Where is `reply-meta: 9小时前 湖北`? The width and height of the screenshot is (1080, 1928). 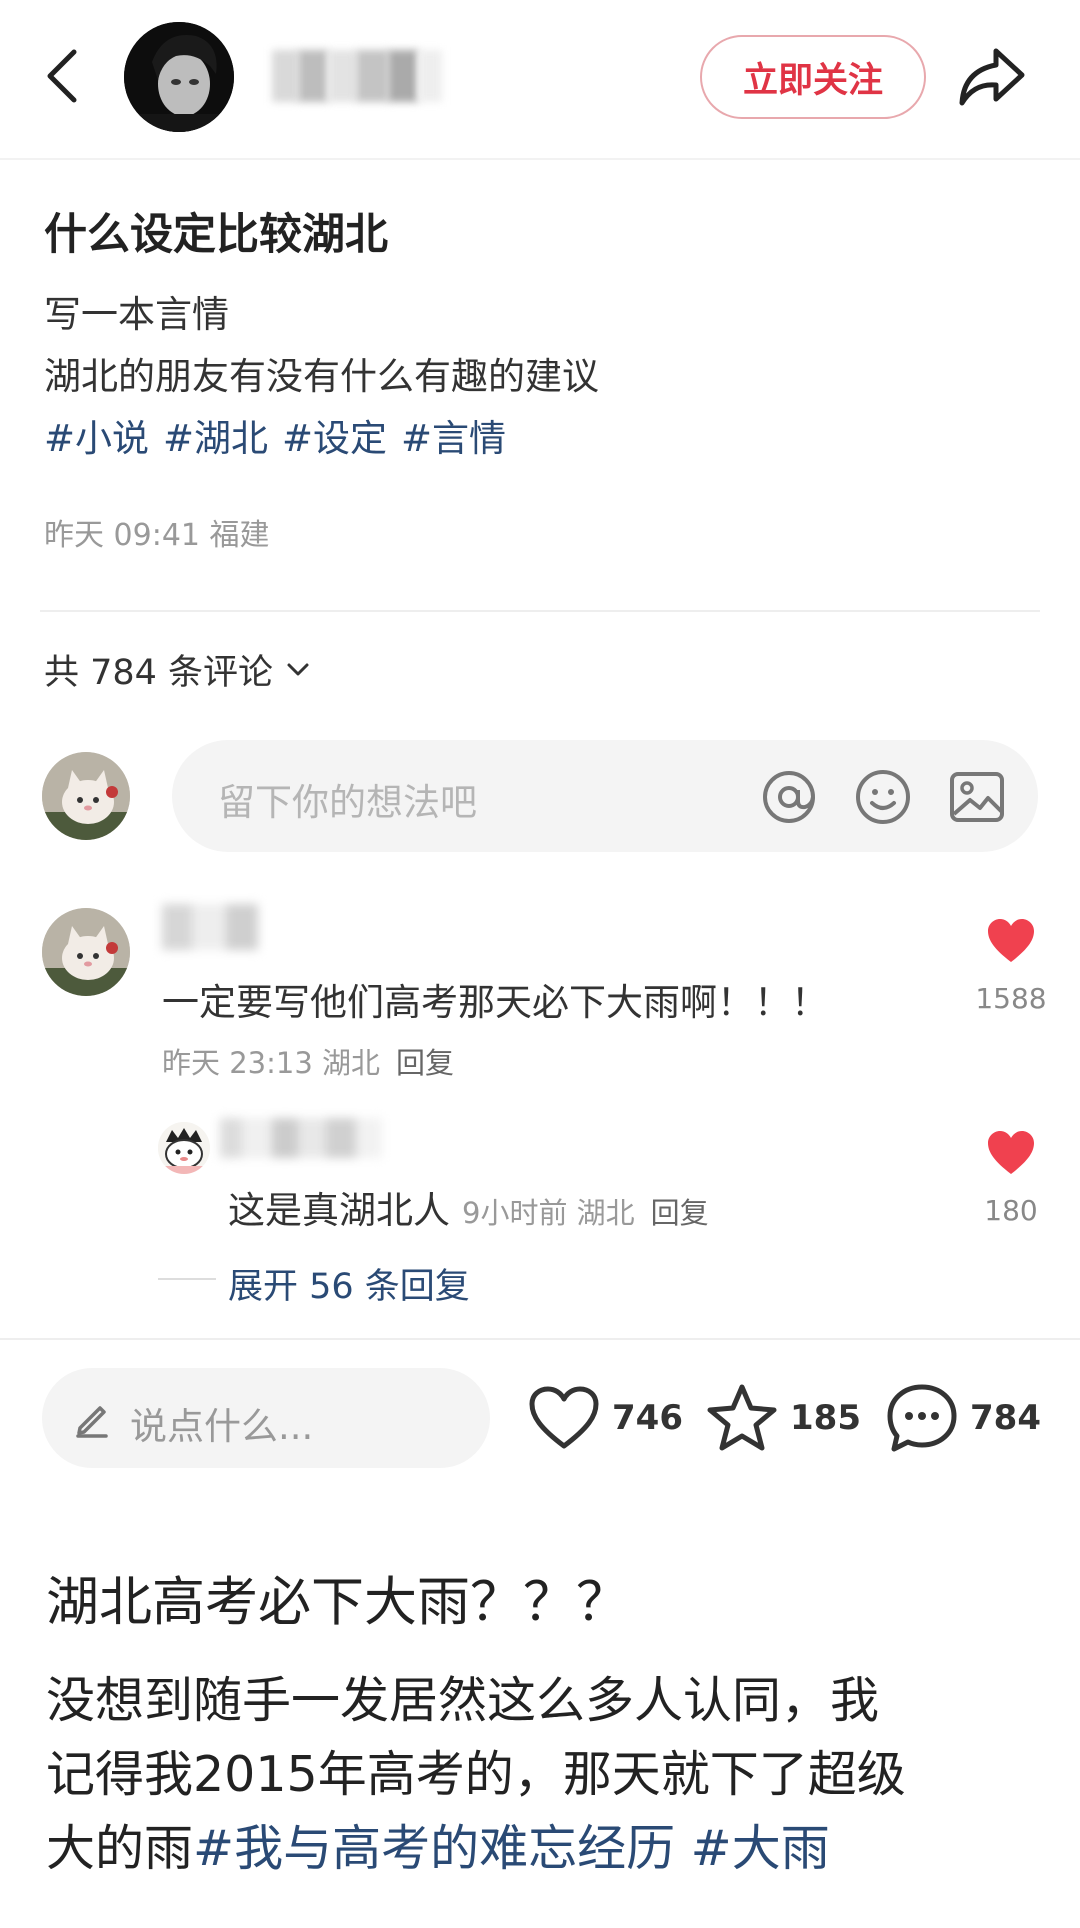
reply-meta: 9小时前 湖北 is located at coordinates (548, 1213).